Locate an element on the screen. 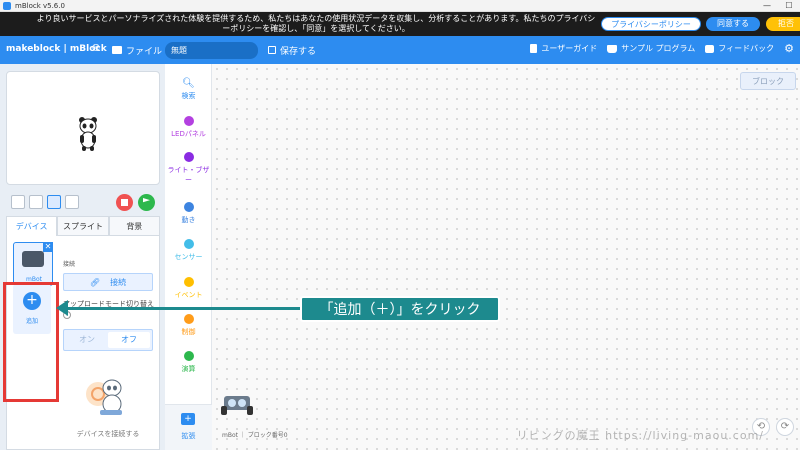  panda-sprite is located at coordinates (88, 134).